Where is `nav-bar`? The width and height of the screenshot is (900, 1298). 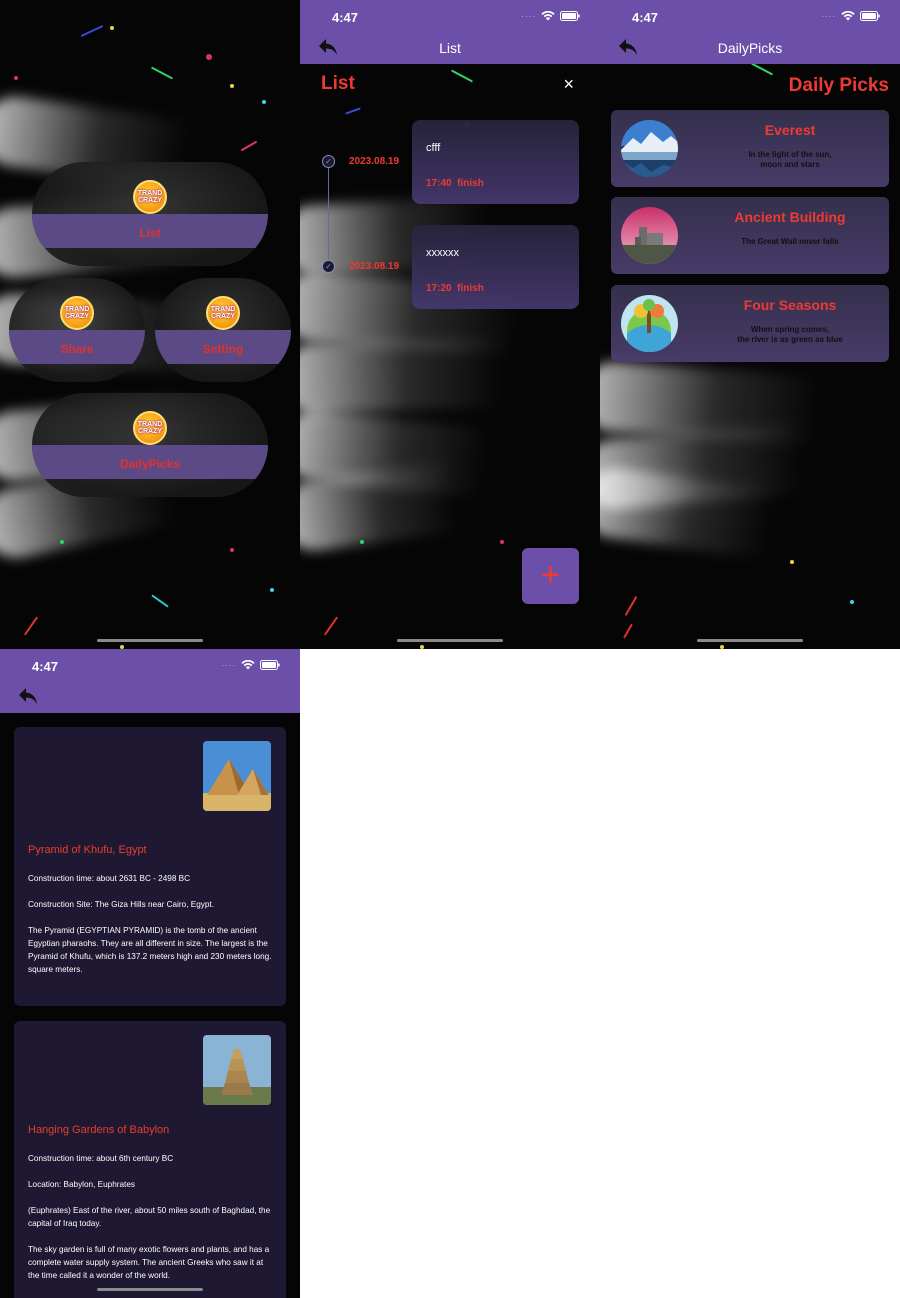
nav-bar is located at coordinates (150, 697).